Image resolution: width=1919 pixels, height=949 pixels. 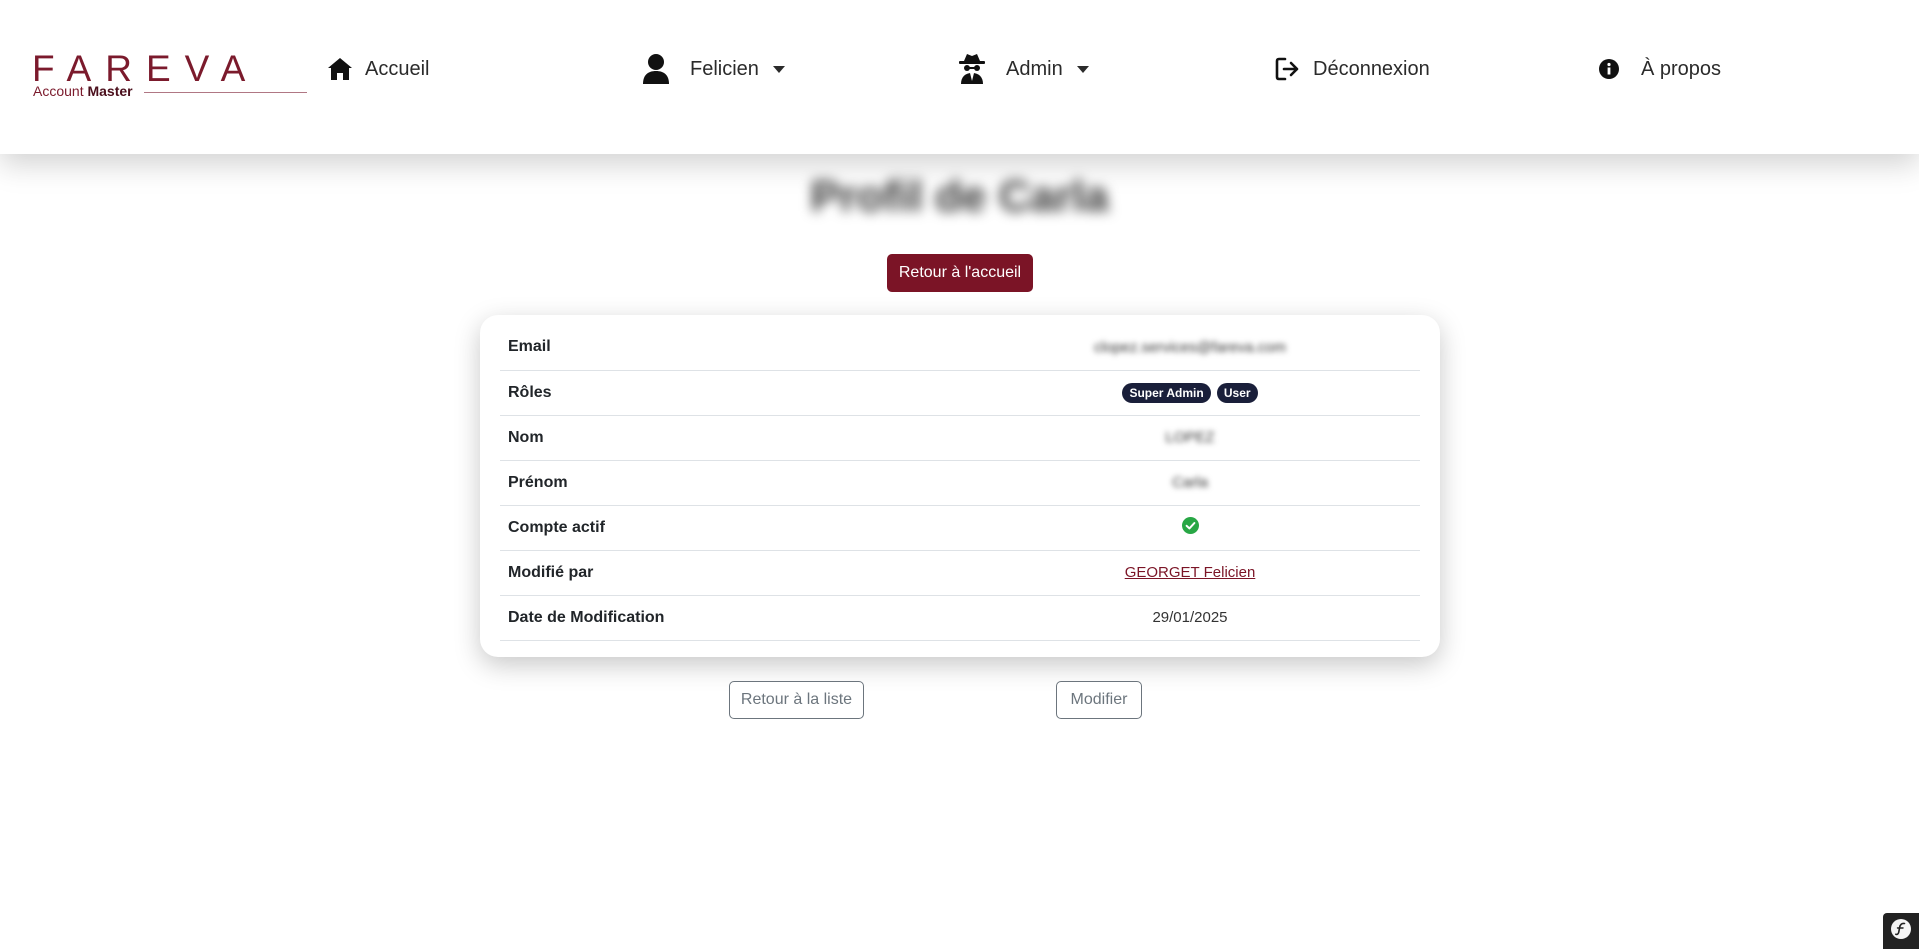 I want to click on nav-user-dropdown: Felicien, so click(x=713, y=69).